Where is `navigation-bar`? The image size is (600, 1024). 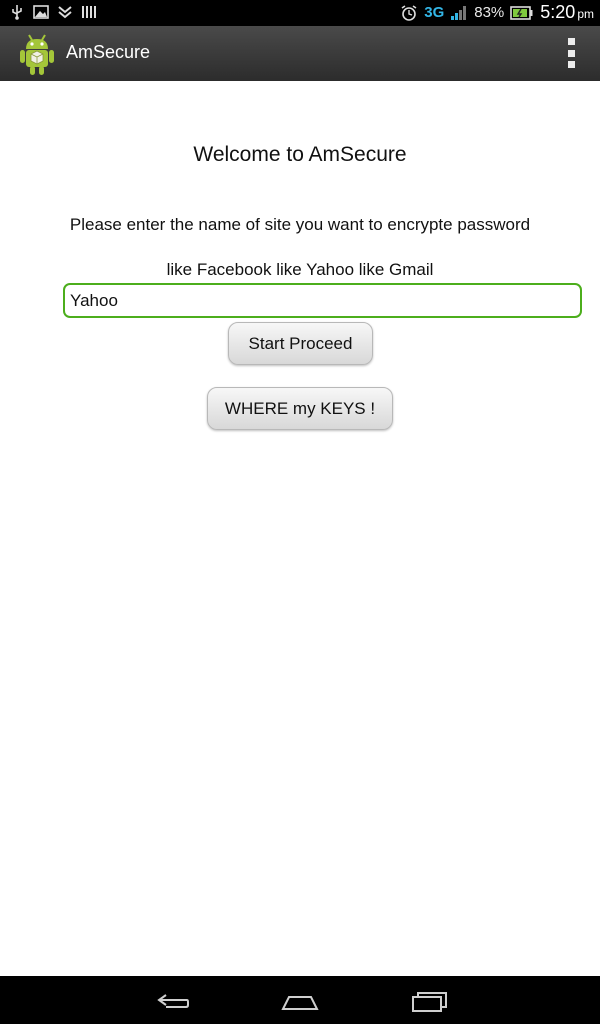
navigation-bar is located at coordinates (300, 1000).